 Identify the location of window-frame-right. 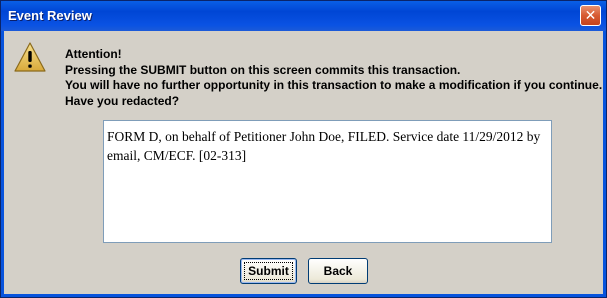
(604, 164).